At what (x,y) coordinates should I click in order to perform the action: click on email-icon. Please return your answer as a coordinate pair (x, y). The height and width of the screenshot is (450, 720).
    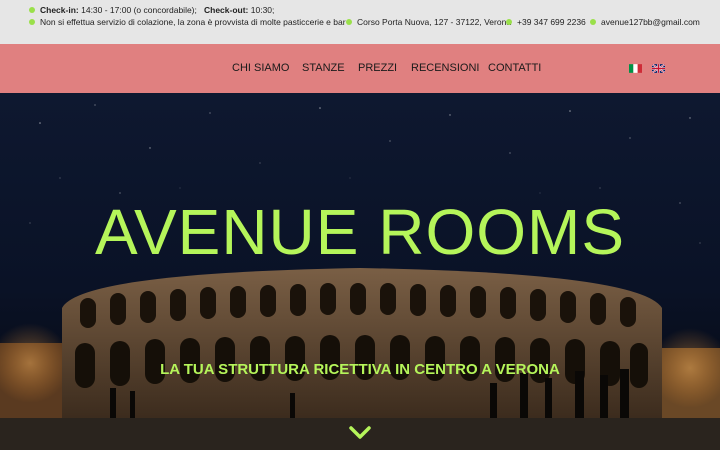
    Looking at the image, I should click on (593, 22).